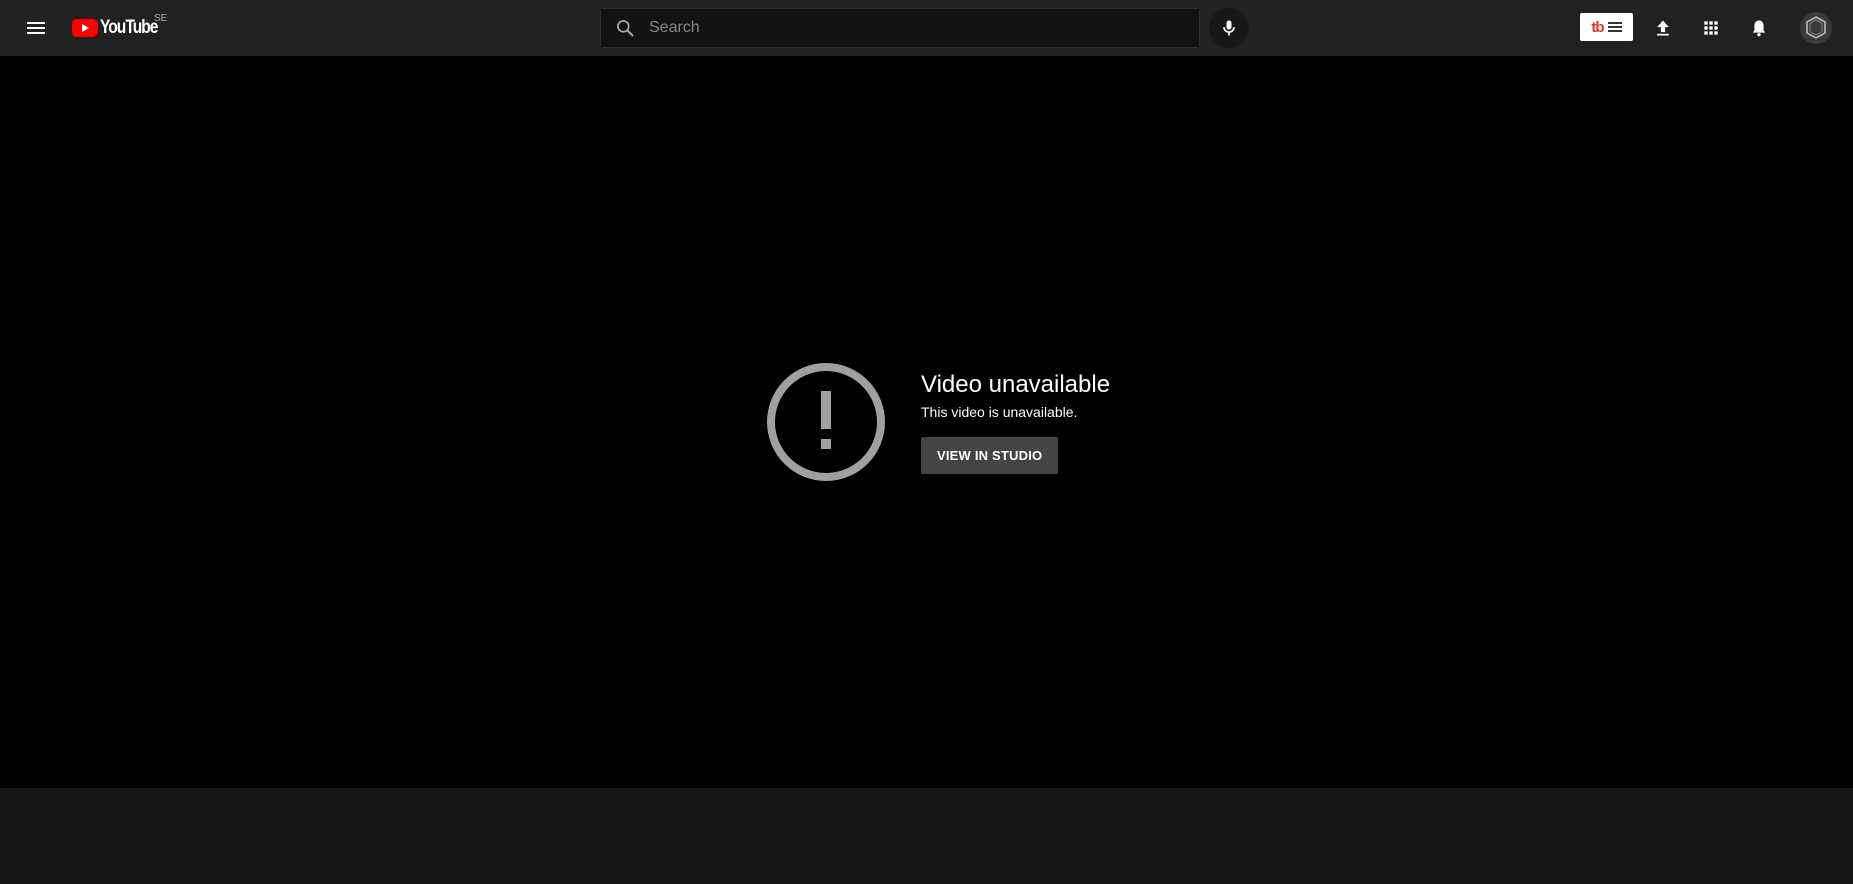 This screenshot has width=1853, height=884. I want to click on search-box, so click(900, 28).